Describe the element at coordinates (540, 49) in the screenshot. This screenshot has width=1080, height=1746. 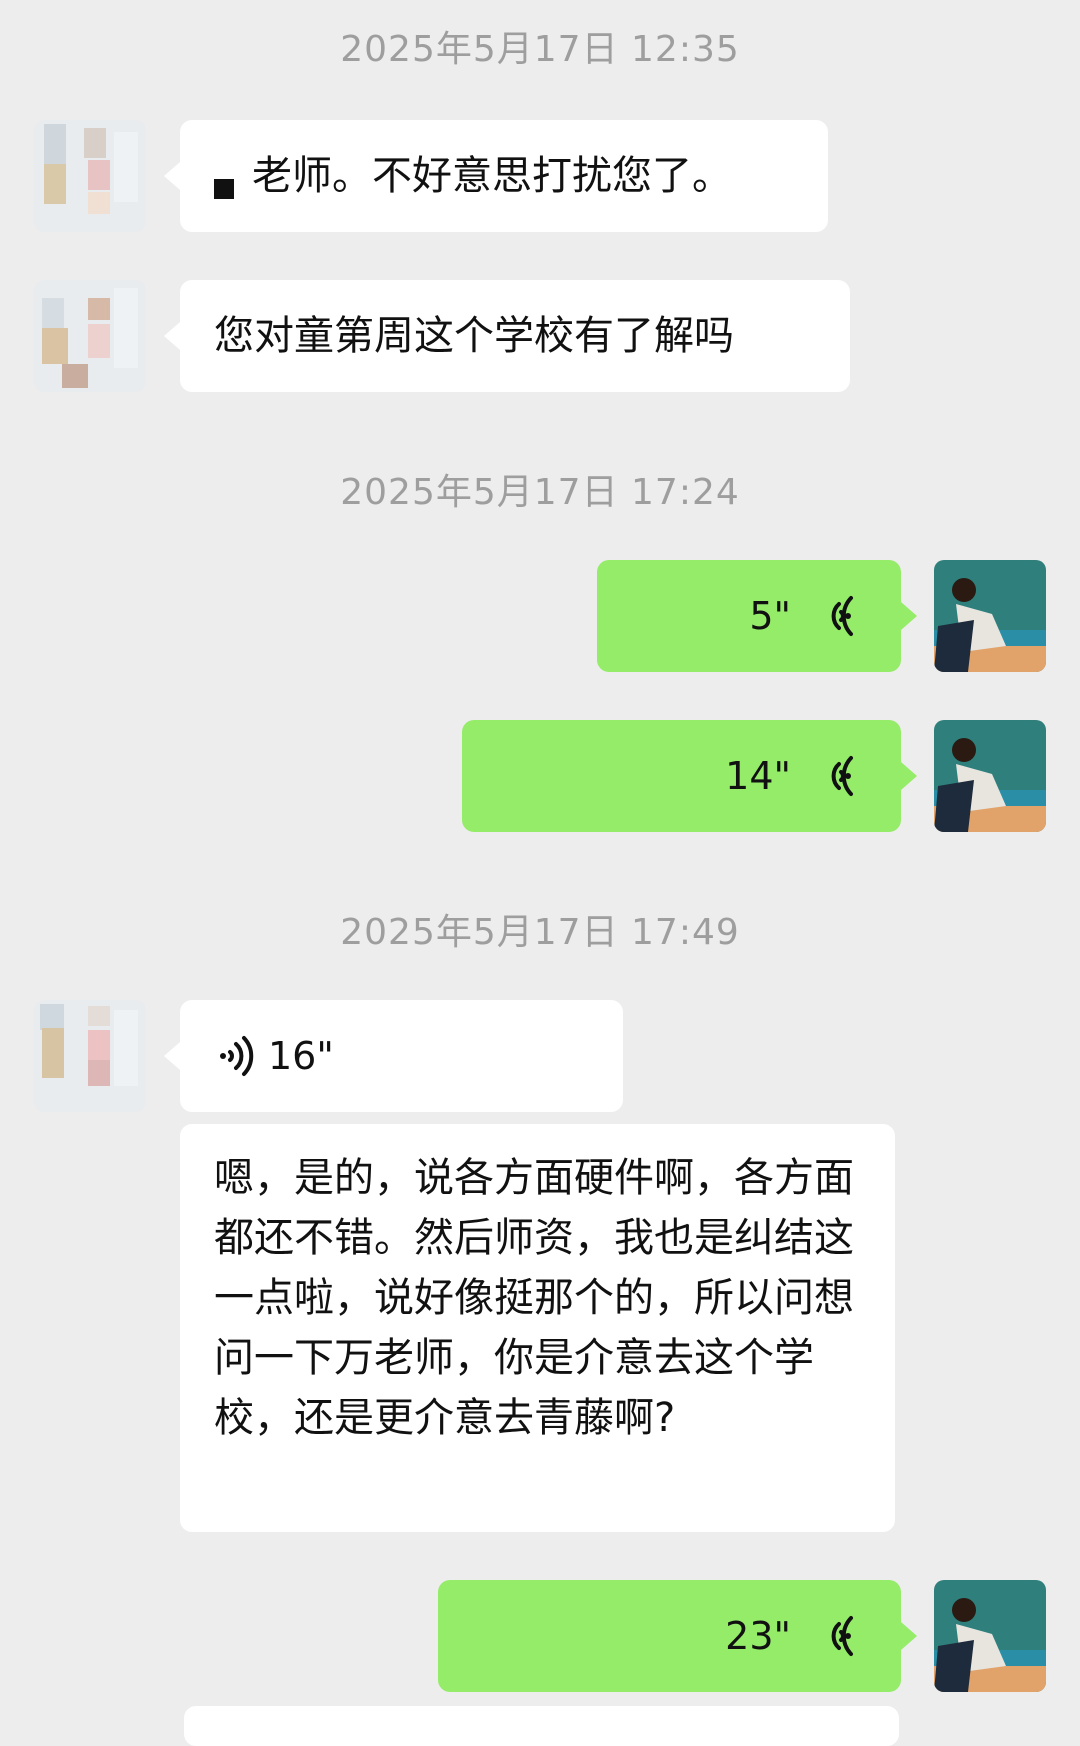
I see `timestamp-1: 2025年5月17日 12:35` at that location.